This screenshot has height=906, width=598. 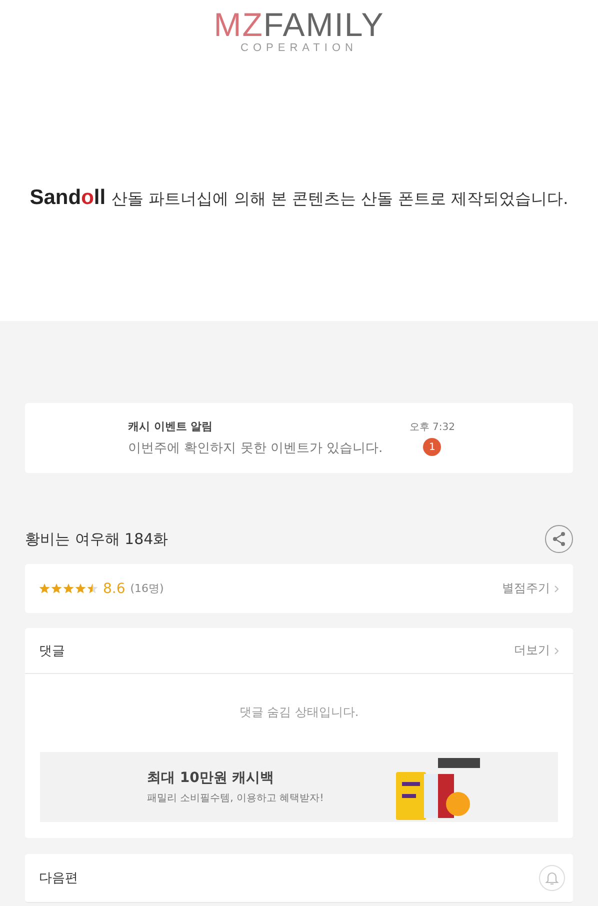 I want to click on brand-logo: MZFAMILY COPERATION, so click(x=299, y=31).